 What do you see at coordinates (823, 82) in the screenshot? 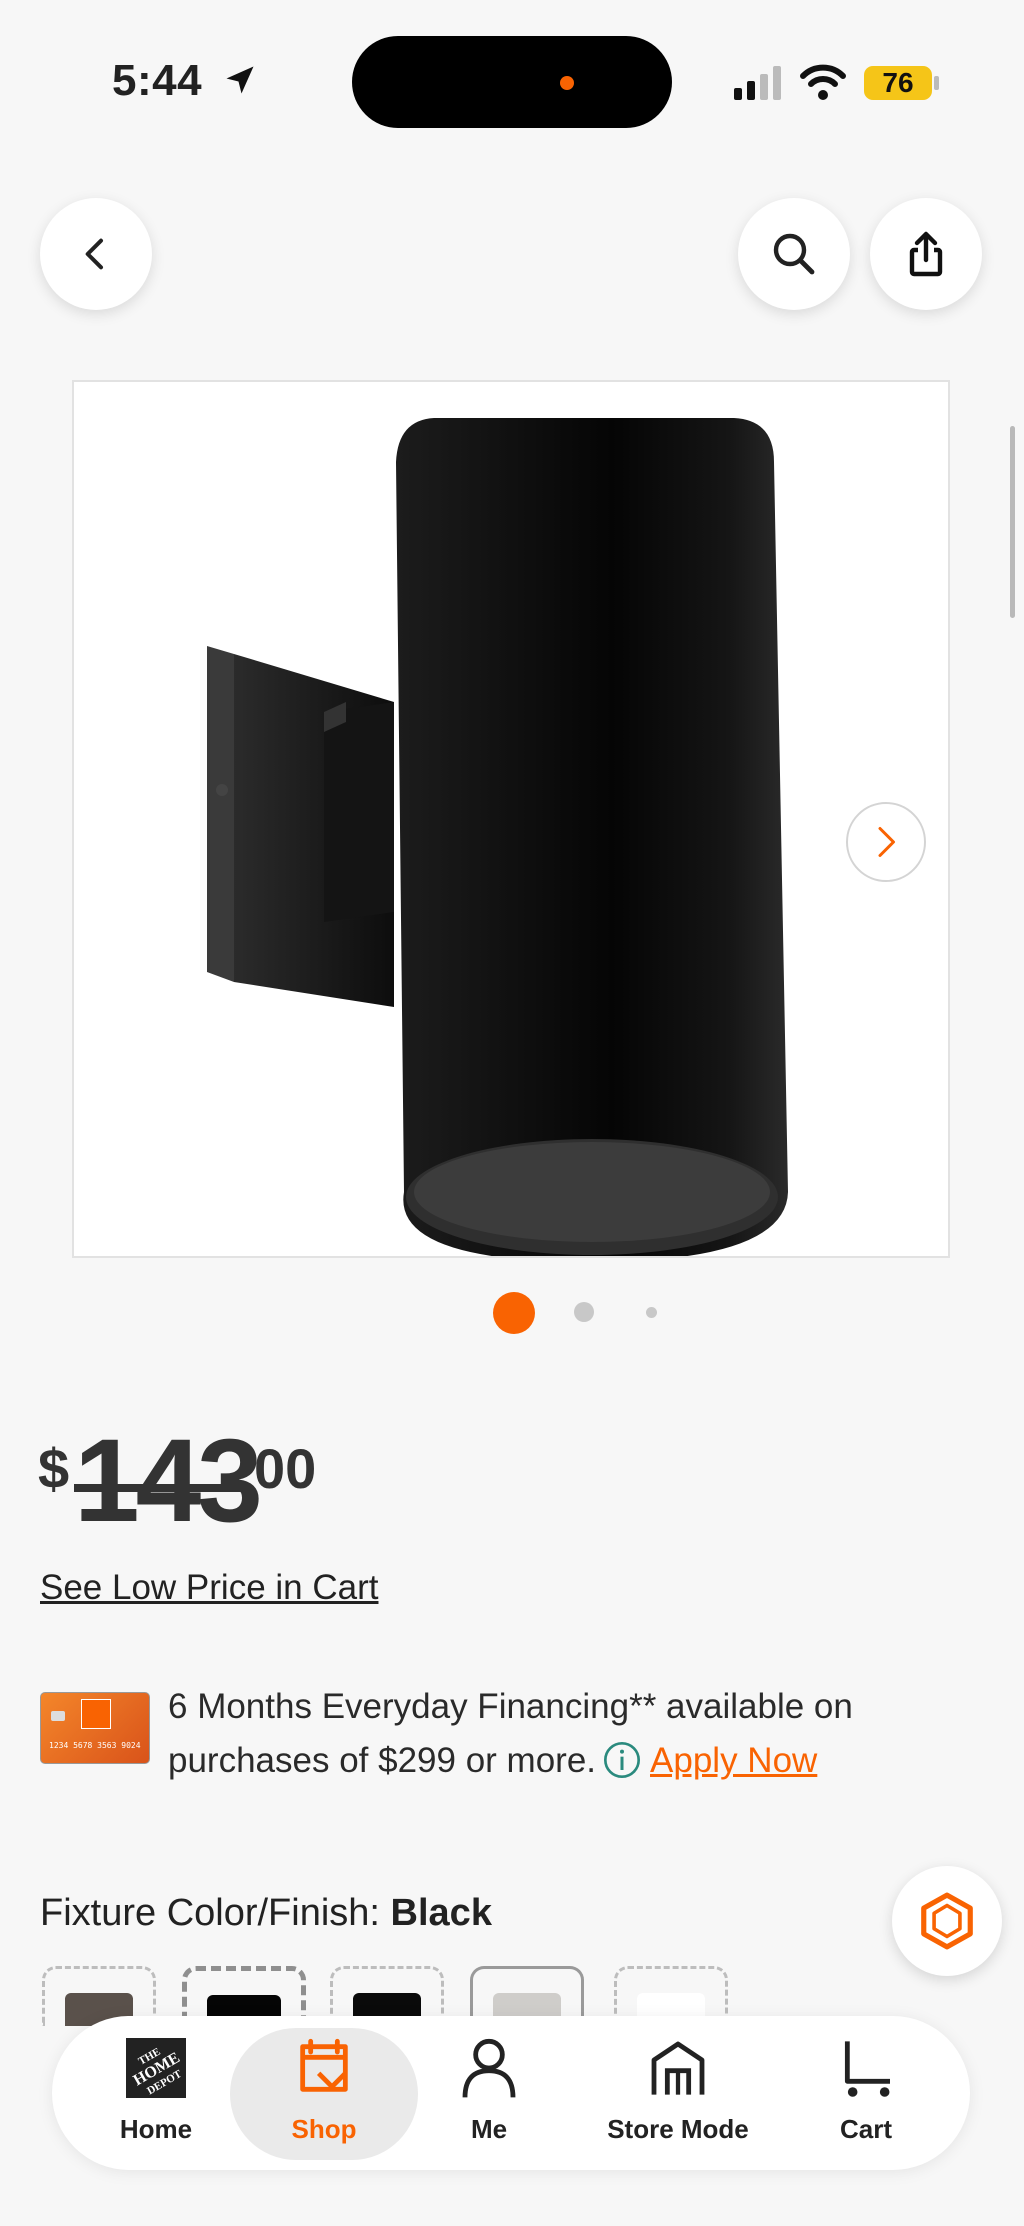
I see `wifi-icon` at bounding box center [823, 82].